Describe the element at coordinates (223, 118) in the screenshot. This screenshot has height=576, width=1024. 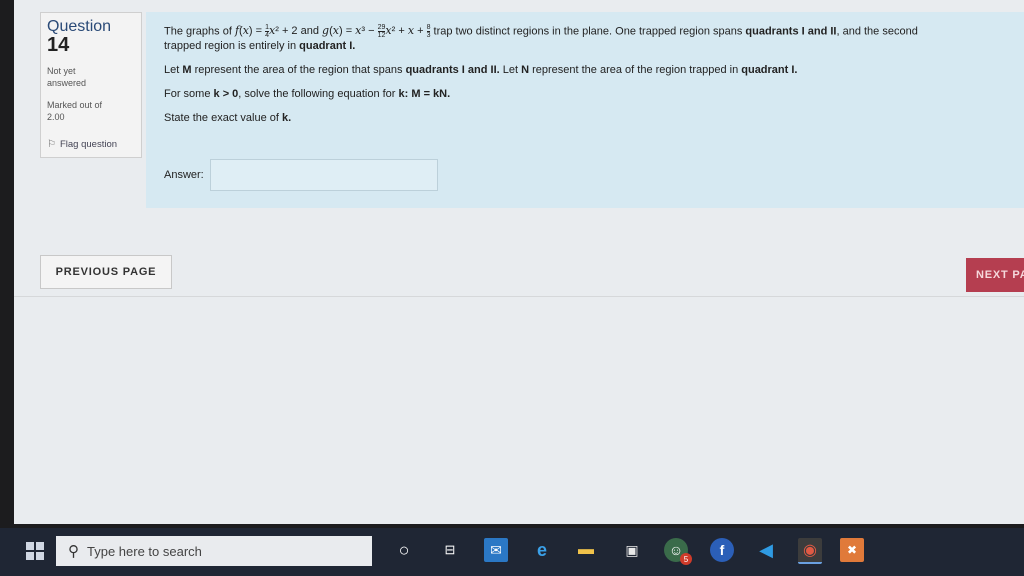
I see `q-text: State the exact value of` at that location.